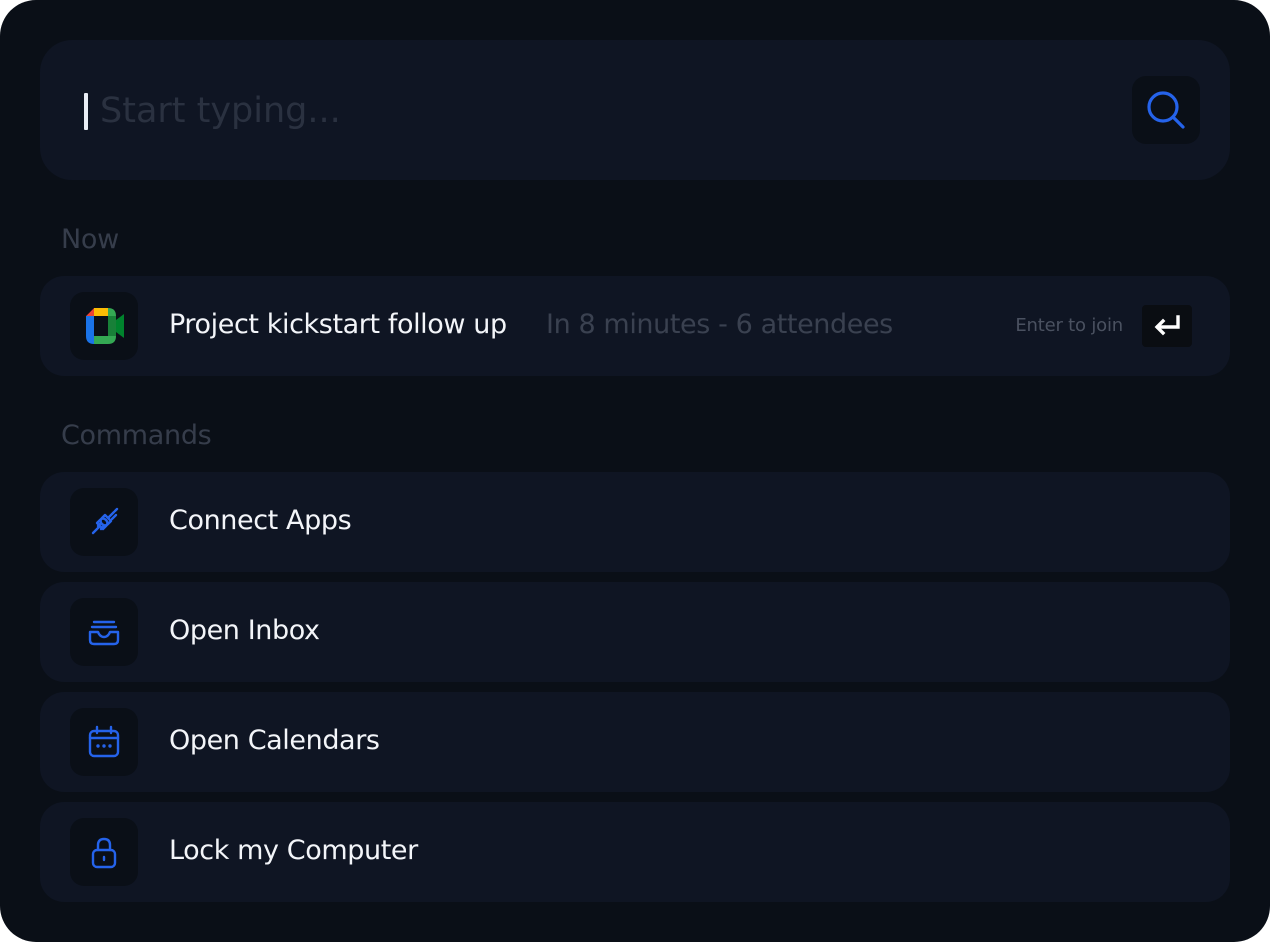  I want to click on google-meet-icon, so click(104, 326).